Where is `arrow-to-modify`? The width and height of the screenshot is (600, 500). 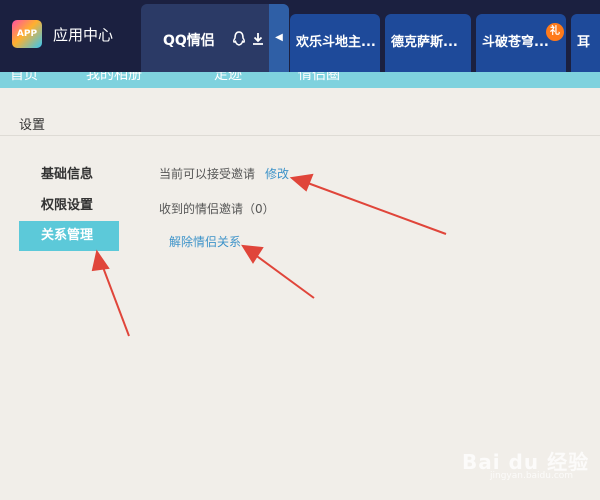
arrow-to-modify is located at coordinates (375, 208).